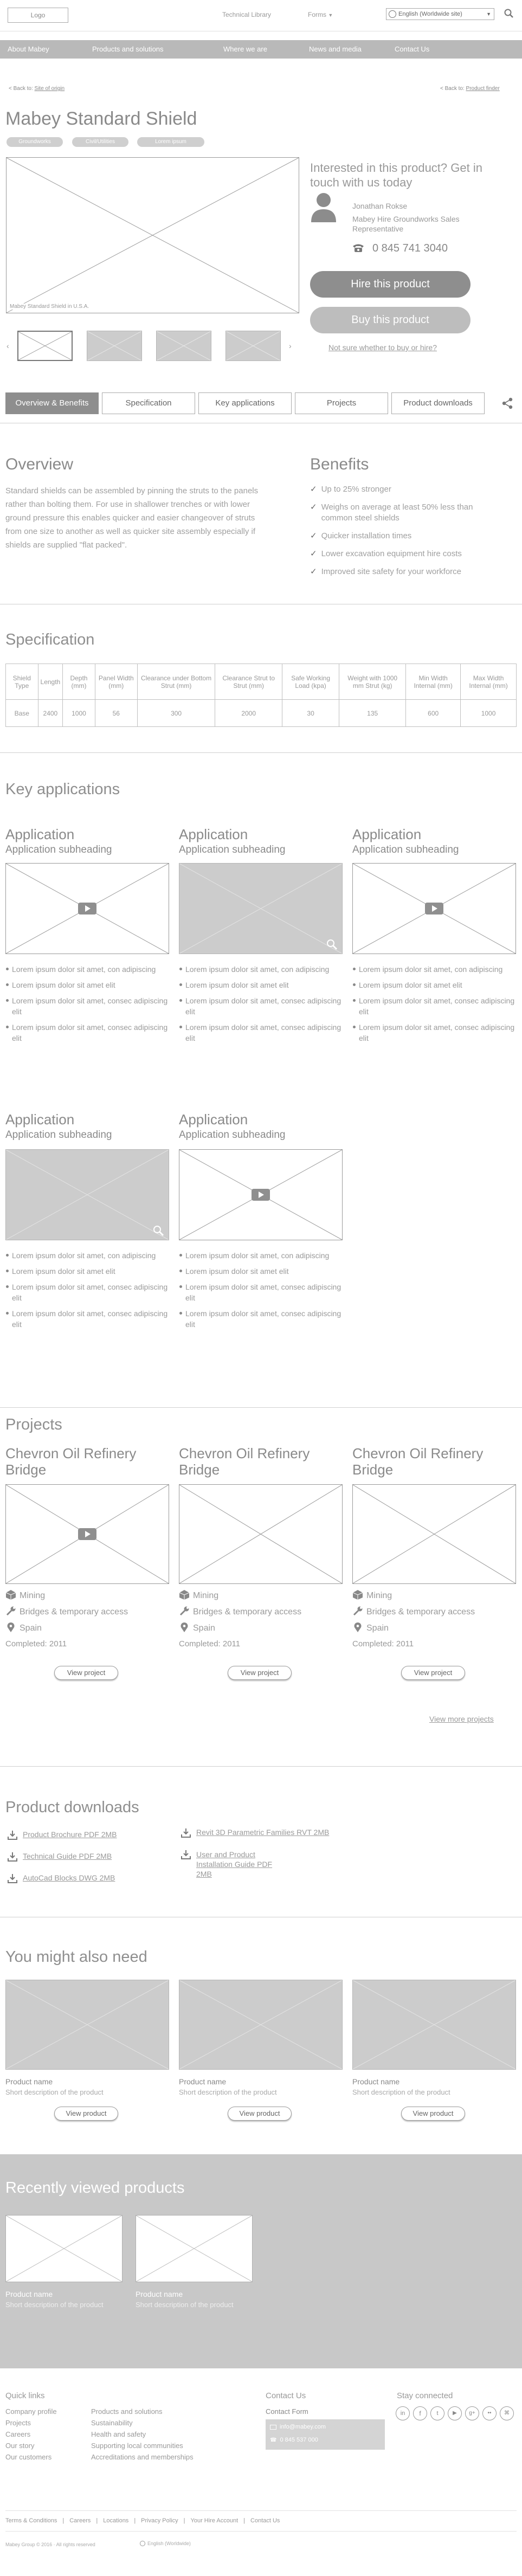  What do you see at coordinates (31, 2424) in the screenshot?
I see `footer-link: Projects` at bounding box center [31, 2424].